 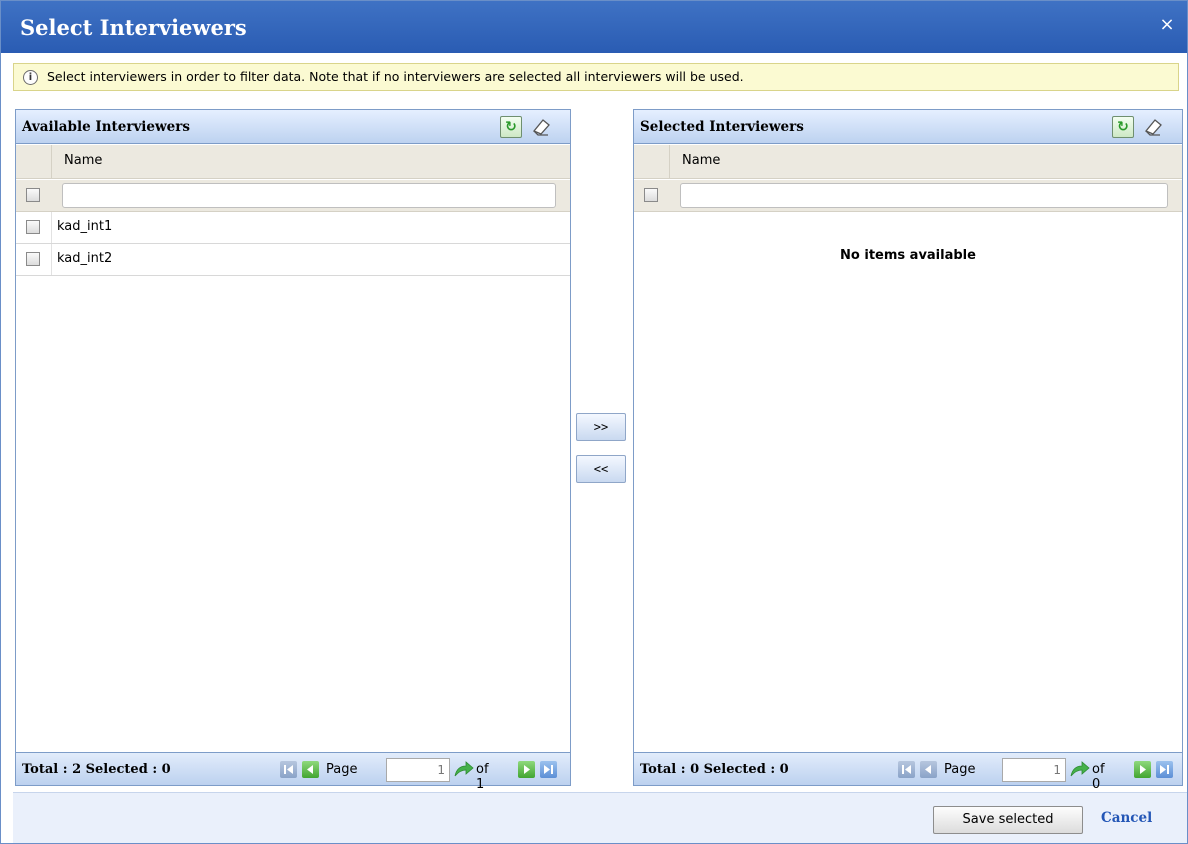 I want to click on available-panel-header: Available Interviewers ↻, so click(x=293, y=127).